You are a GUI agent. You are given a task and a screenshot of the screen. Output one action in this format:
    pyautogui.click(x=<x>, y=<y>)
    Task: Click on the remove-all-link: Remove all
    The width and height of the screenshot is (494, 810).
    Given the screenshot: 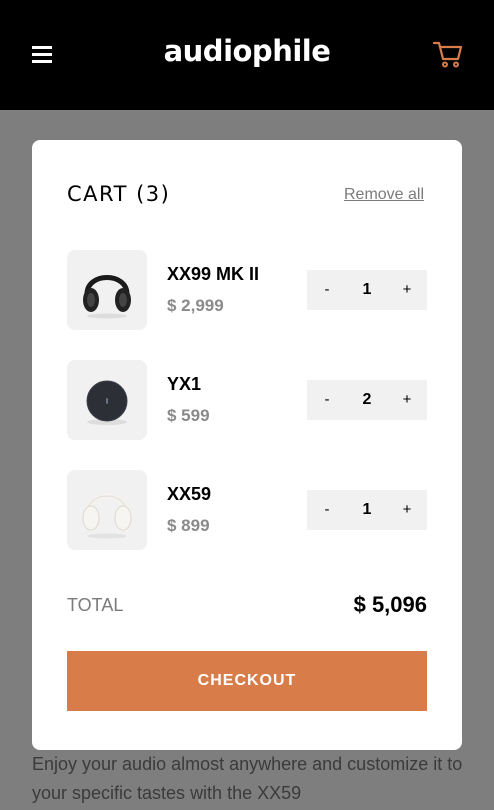 What is the action you would take?
    pyautogui.click(x=384, y=195)
    